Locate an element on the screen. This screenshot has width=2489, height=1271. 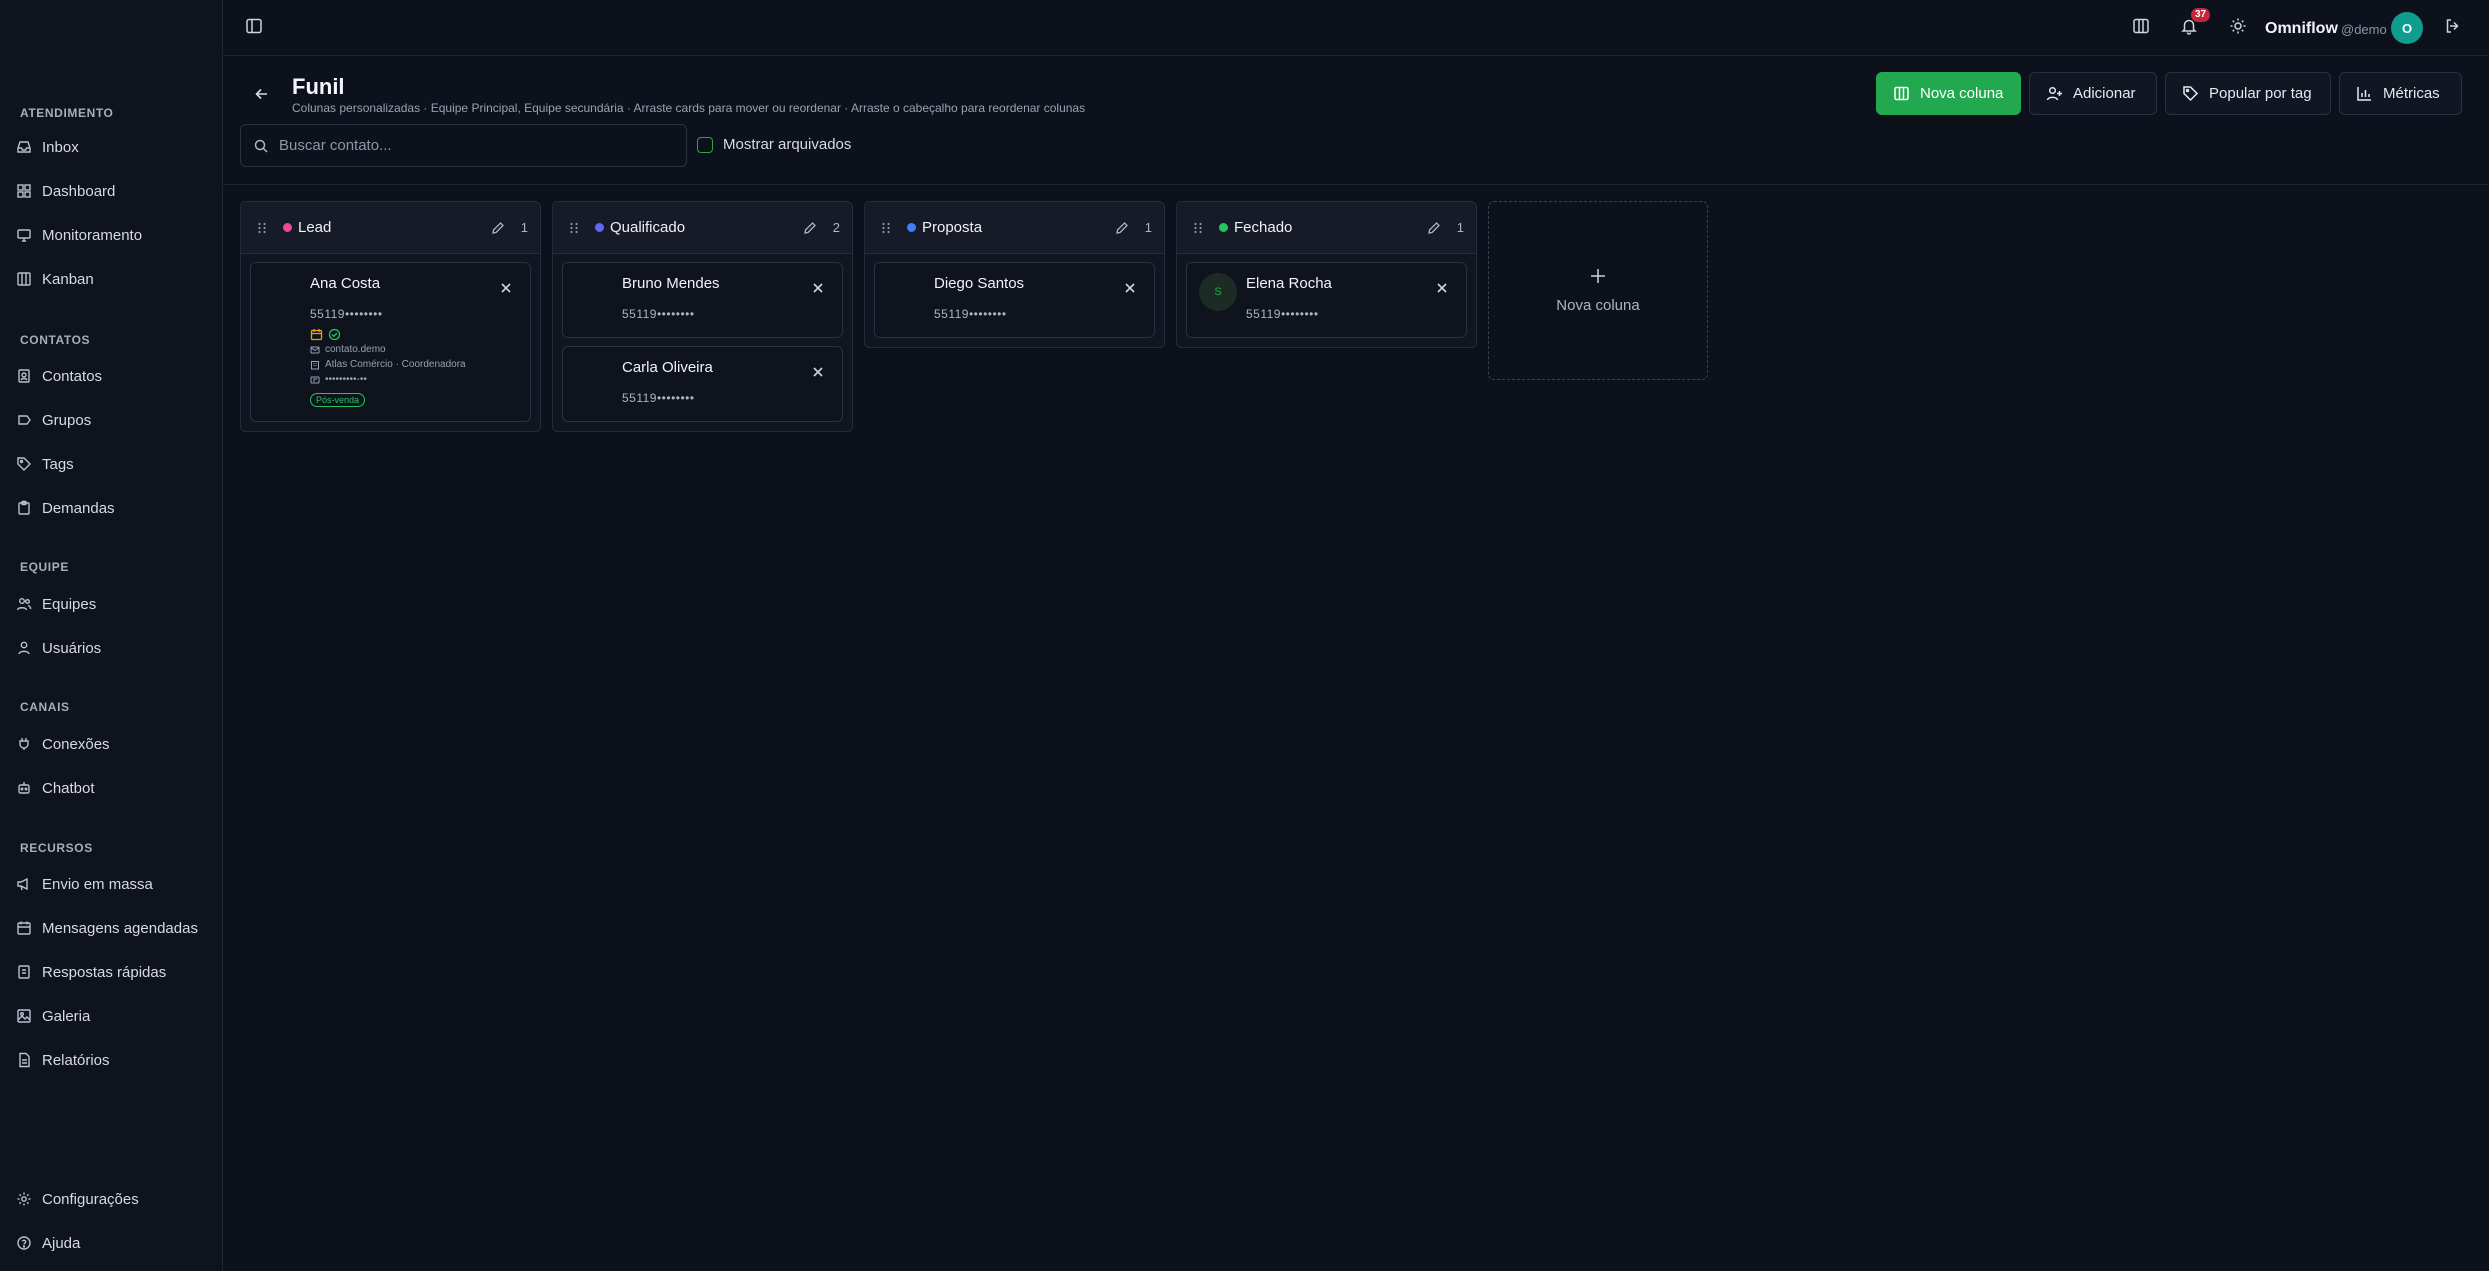
sidebar-item-ajuda: Ajuda is located at coordinates (112, 1243).